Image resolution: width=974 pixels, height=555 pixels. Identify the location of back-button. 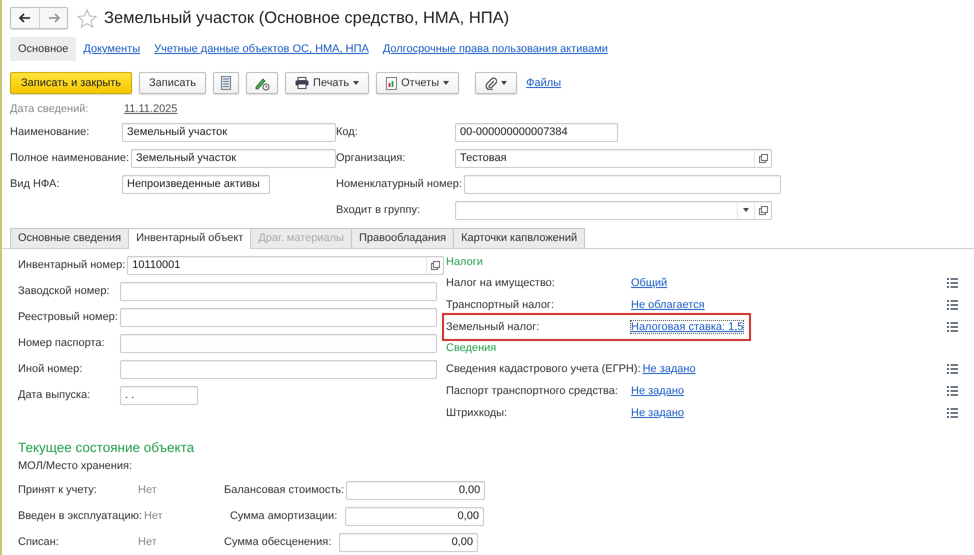
(25, 18).